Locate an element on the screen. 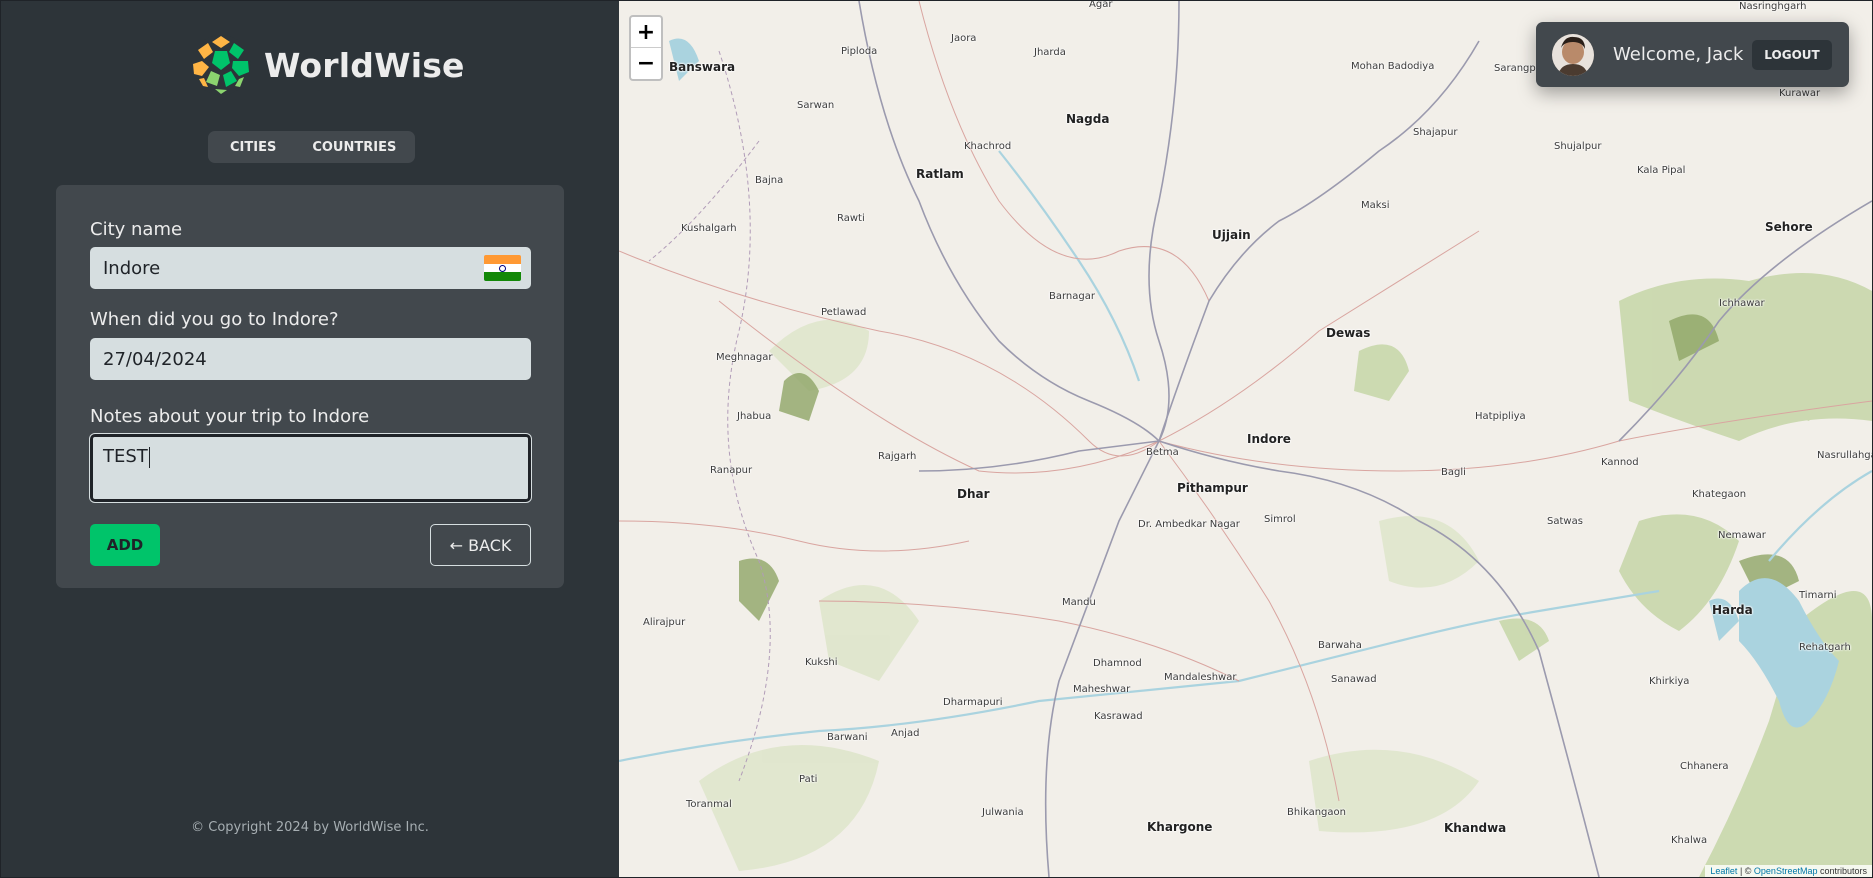  place-label: Betma is located at coordinates (1162, 452).